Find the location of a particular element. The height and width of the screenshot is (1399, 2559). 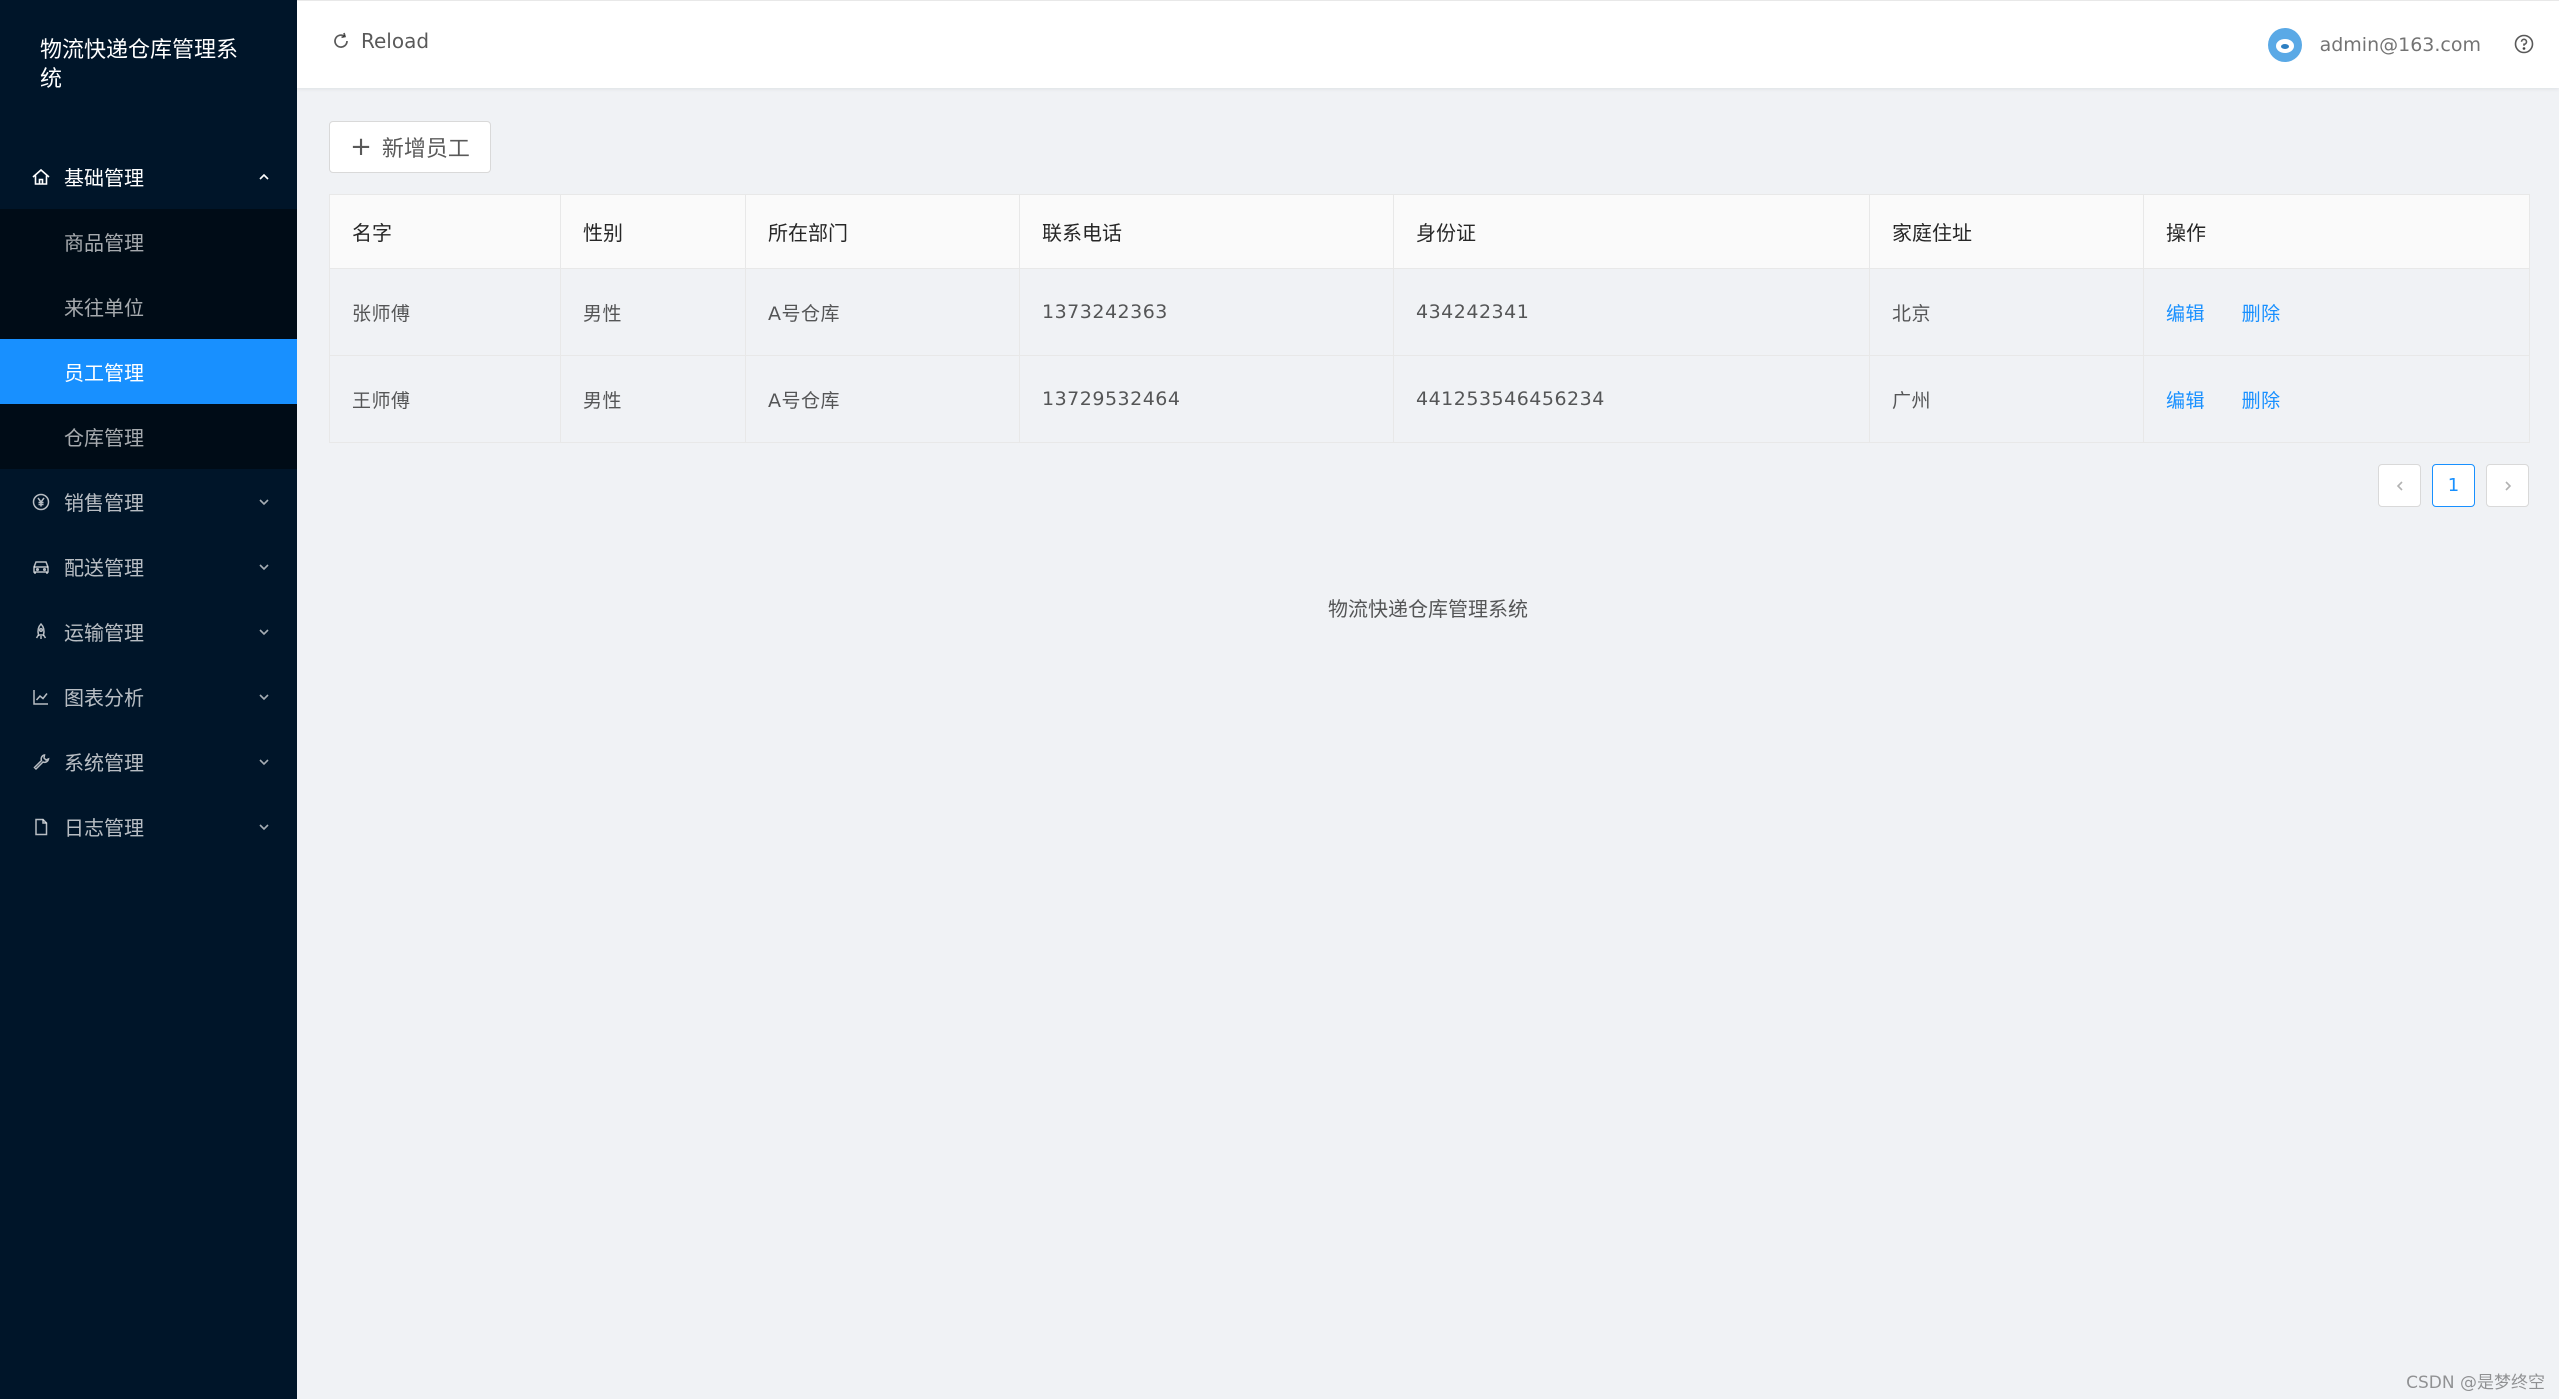

cell-name: 张师傅 is located at coordinates (445, 312).